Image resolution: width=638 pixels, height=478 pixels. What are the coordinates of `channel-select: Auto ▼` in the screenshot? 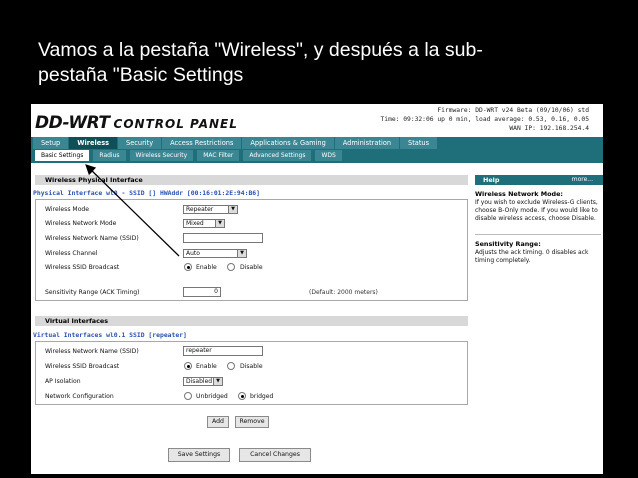 It's located at (215, 253).